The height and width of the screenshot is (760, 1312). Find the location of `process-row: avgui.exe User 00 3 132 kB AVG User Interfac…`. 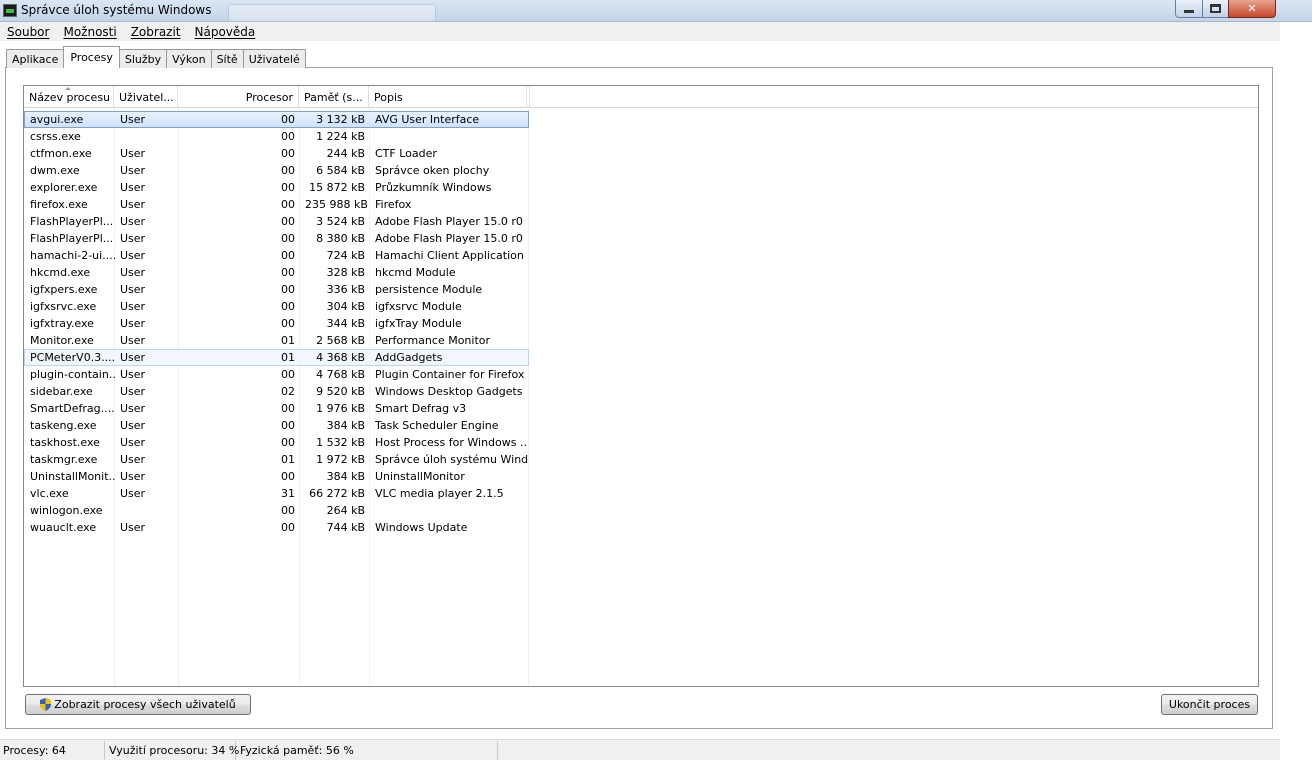

process-row: avgui.exe User 00 3 132 kB AVG User Interfac… is located at coordinates (276, 119).